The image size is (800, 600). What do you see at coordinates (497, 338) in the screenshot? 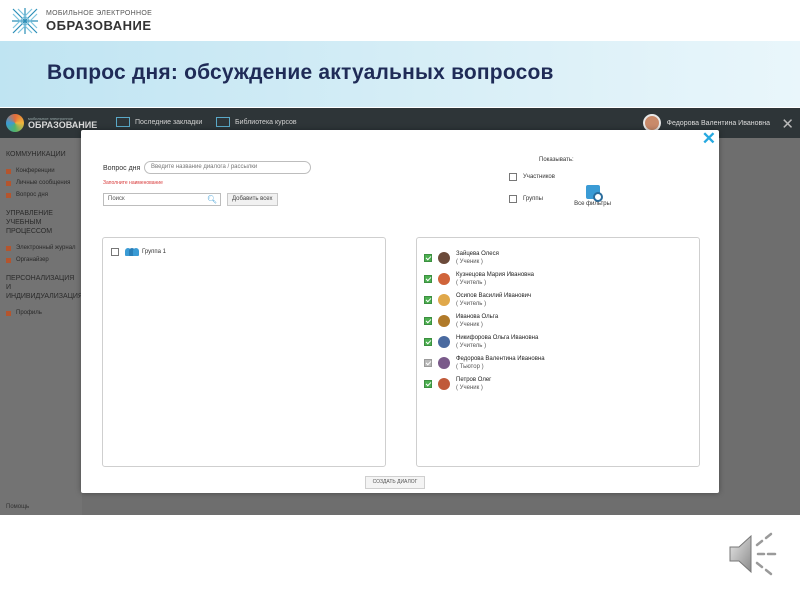
I see `participant-name: Никифорова Ольга Ивановна` at bounding box center [497, 338].